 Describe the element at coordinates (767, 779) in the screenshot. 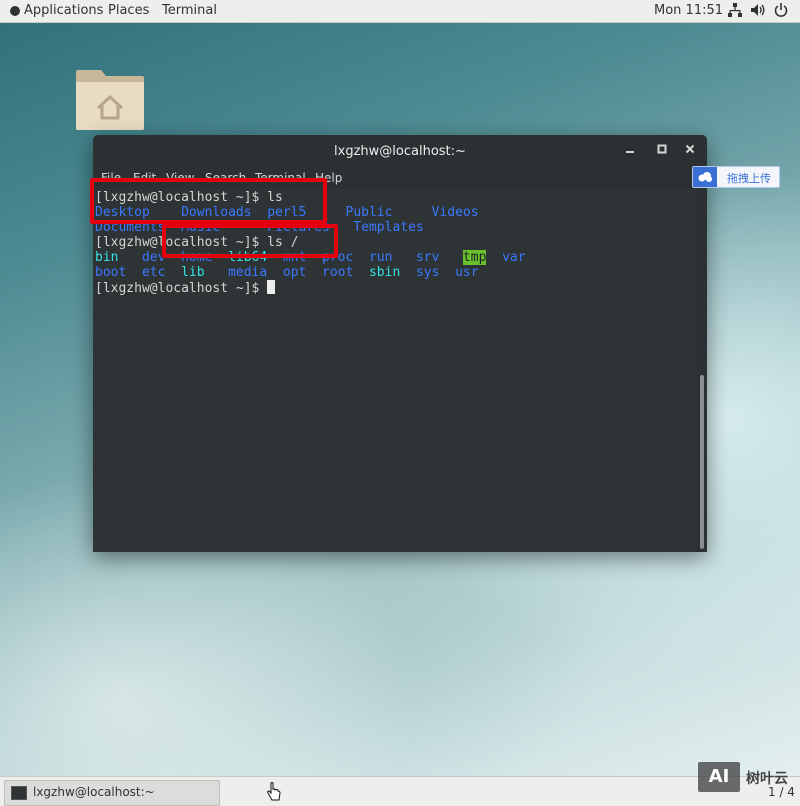

I see `watermark-text: 树叶云` at that location.